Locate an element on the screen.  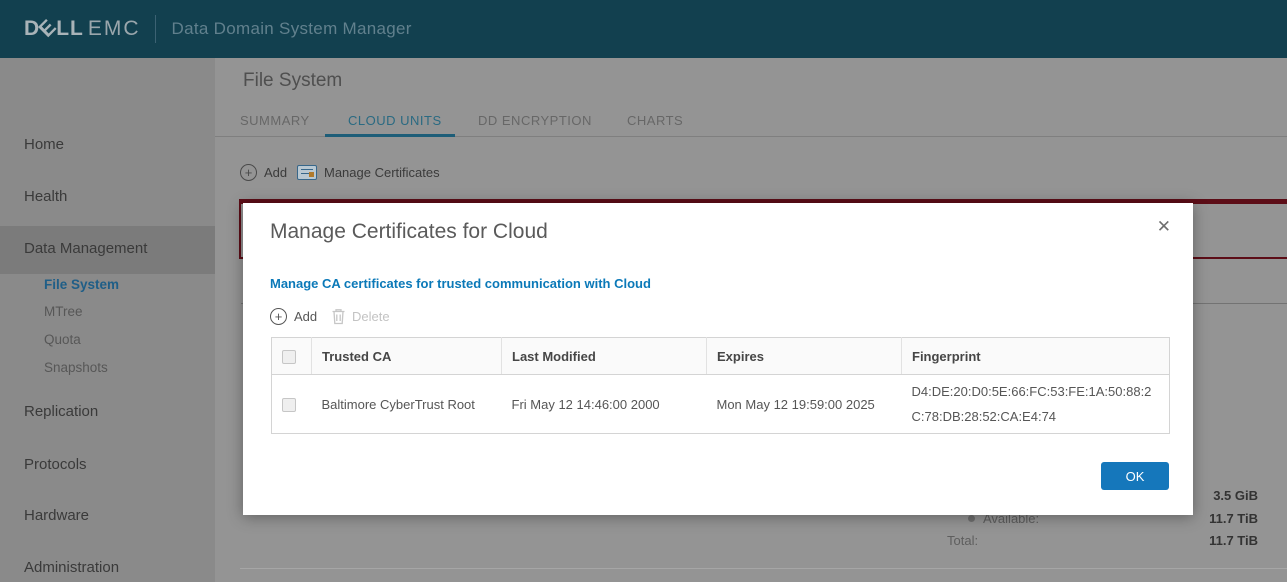
manage-certificates-button: Manage Certificates is located at coordinates (368, 172).